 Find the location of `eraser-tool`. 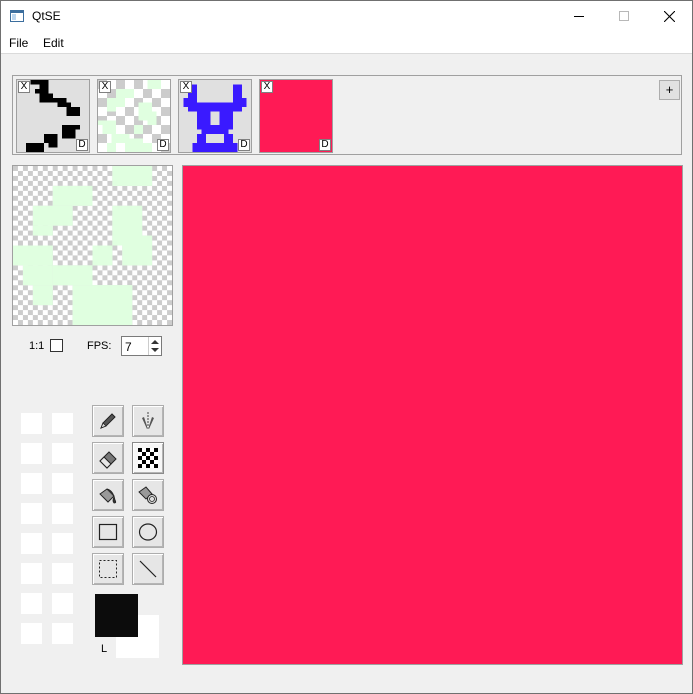

eraser-tool is located at coordinates (108, 458).